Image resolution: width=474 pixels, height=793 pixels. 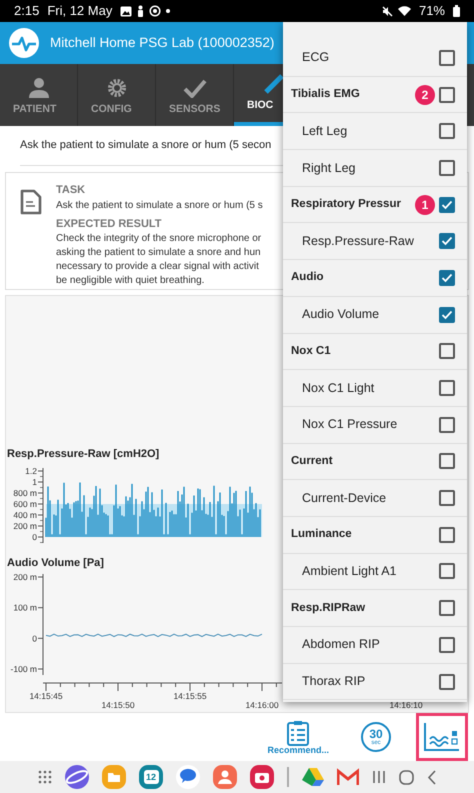 What do you see at coordinates (27, 11) in the screenshot?
I see `clock-time: 2:15` at bounding box center [27, 11].